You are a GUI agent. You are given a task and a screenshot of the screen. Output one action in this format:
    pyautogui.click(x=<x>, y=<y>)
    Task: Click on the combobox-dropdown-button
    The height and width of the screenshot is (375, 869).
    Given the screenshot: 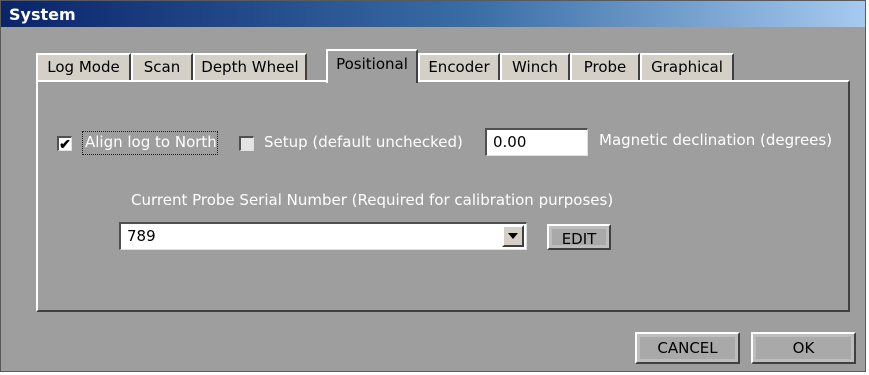 What is the action you would take?
    pyautogui.click(x=513, y=236)
    